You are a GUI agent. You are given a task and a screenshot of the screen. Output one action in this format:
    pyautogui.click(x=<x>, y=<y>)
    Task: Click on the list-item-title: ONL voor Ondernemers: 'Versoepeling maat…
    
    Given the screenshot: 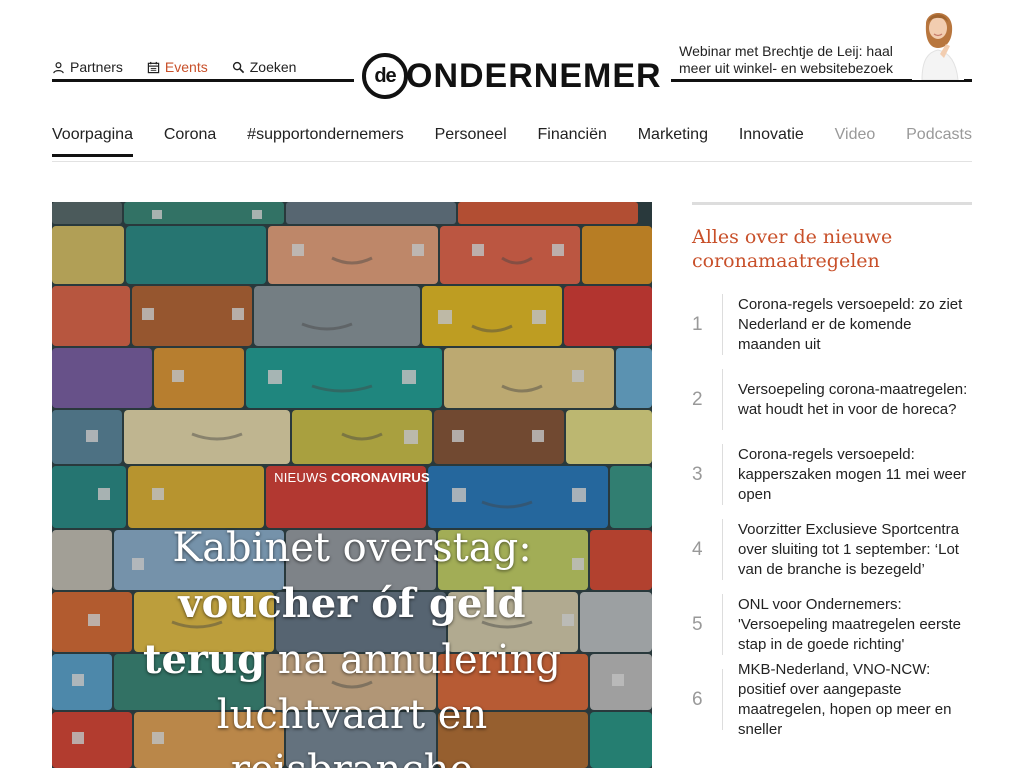 What is the action you would take?
    pyautogui.click(x=850, y=624)
    